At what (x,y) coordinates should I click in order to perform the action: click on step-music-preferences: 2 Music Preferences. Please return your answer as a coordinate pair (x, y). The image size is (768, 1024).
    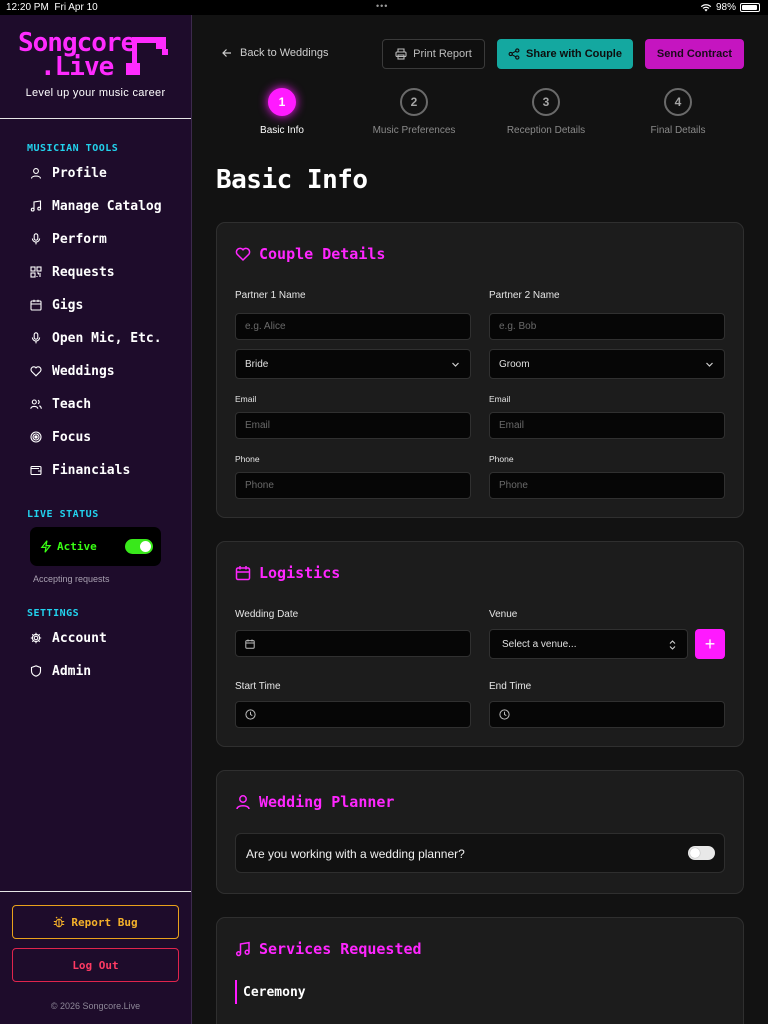
    Looking at the image, I should click on (414, 112).